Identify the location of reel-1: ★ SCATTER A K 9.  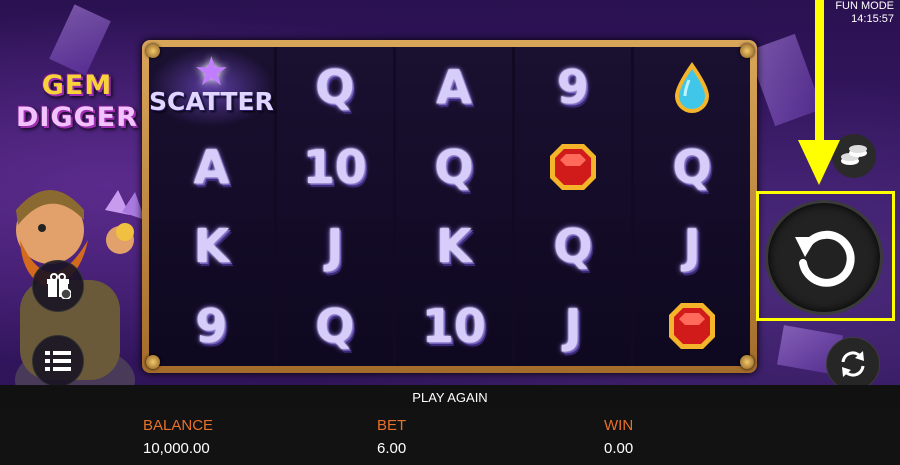
(211, 206).